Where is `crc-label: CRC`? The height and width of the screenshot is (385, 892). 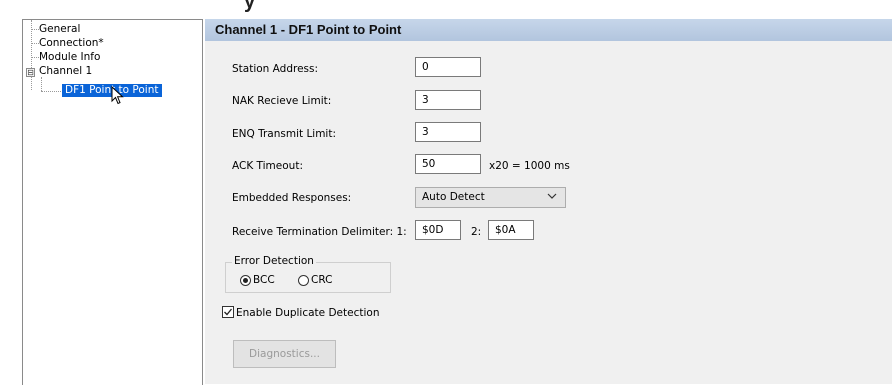
crc-label: CRC is located at coordinates (322, 280).